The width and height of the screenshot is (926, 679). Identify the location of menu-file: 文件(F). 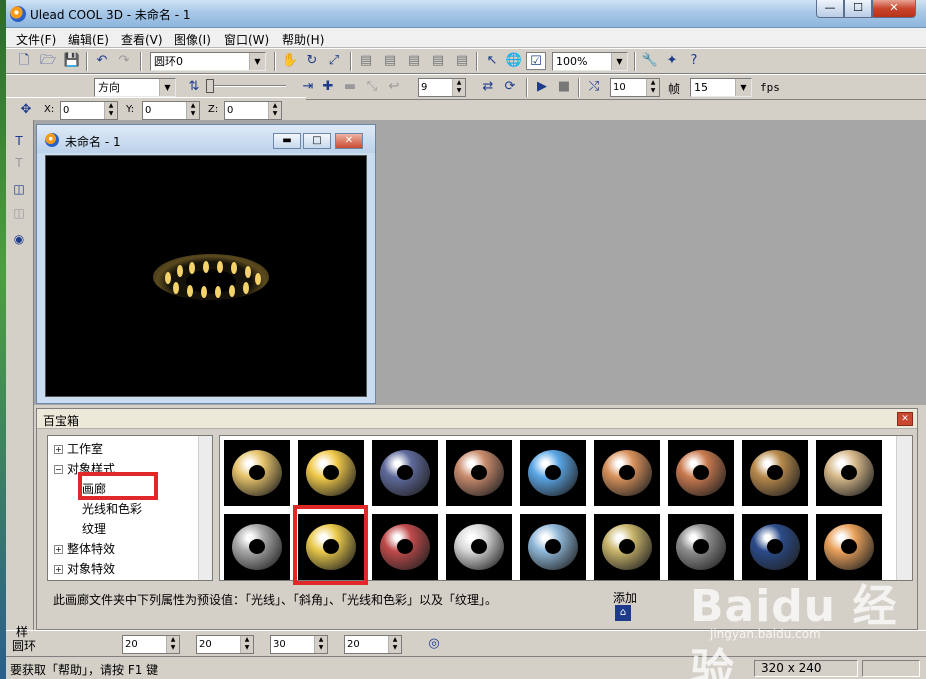
(36, 39).